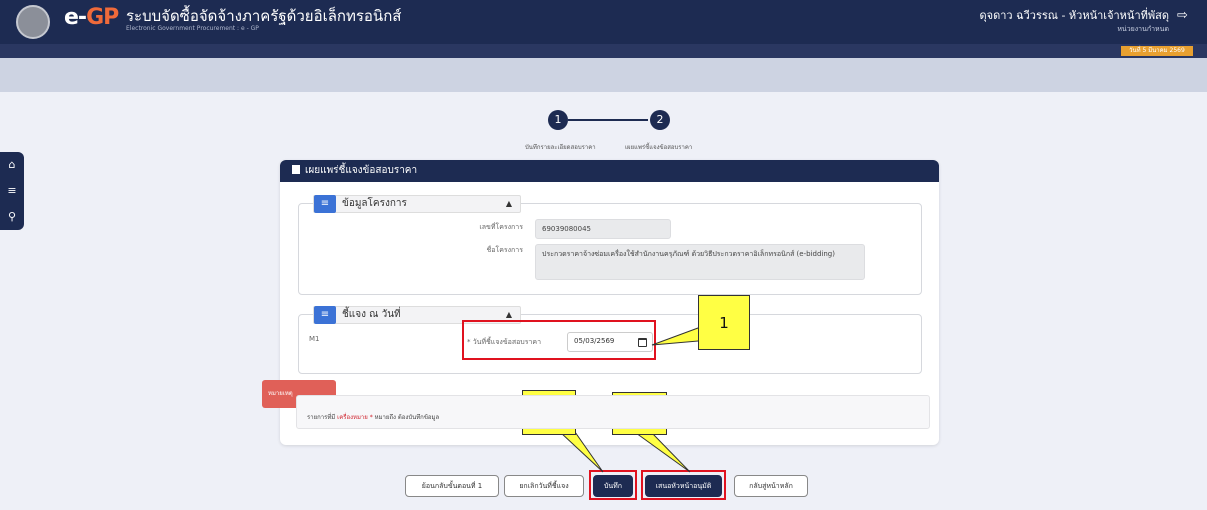  What do you see at coordinates (771, 486) in the screenshot?
I see `back-home-button: กลับสู่หน้าหลัก` at bounding box center [771, 486].